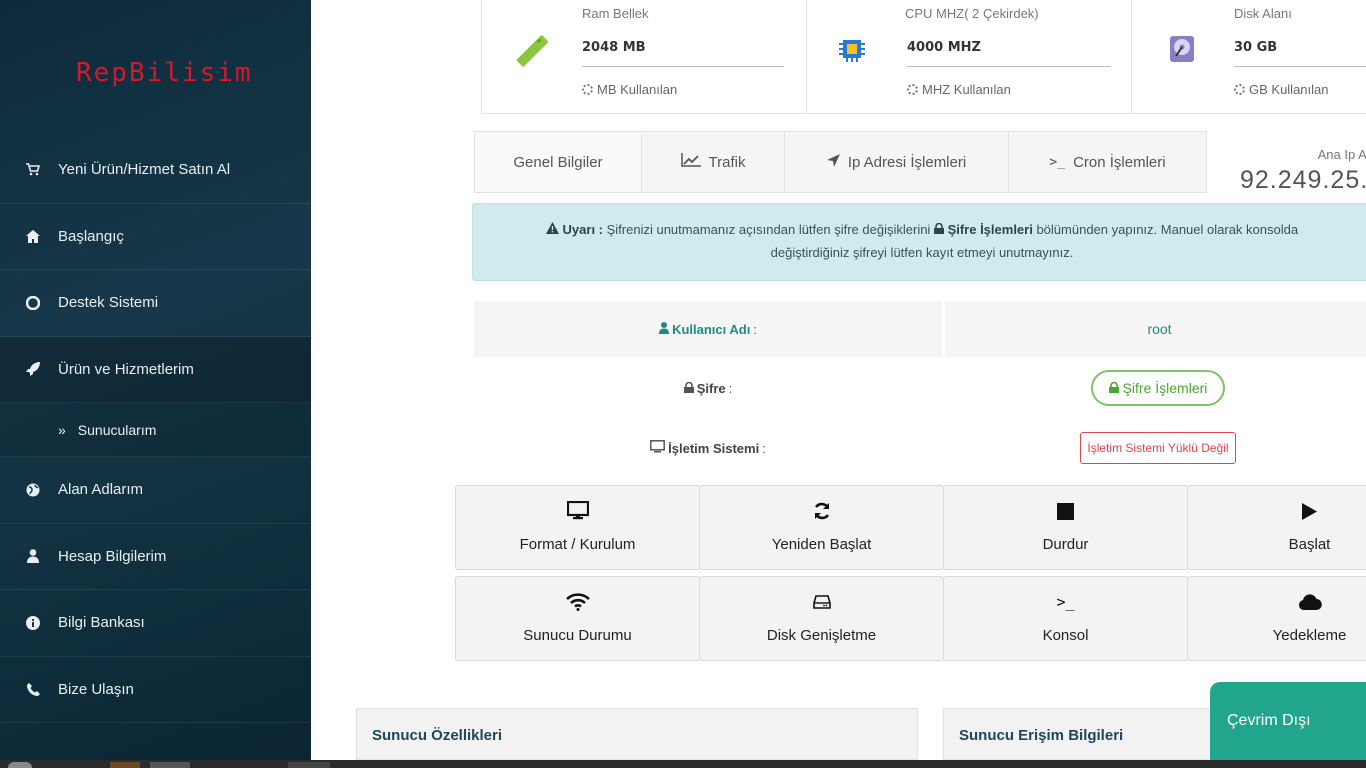 The height and width of the screenshot is (768, 1366). What do you see at coordinates (117, 429) in the screenshot?
I see `sidebar-item-label: Sunucularım` at bounding box center [117, 429].